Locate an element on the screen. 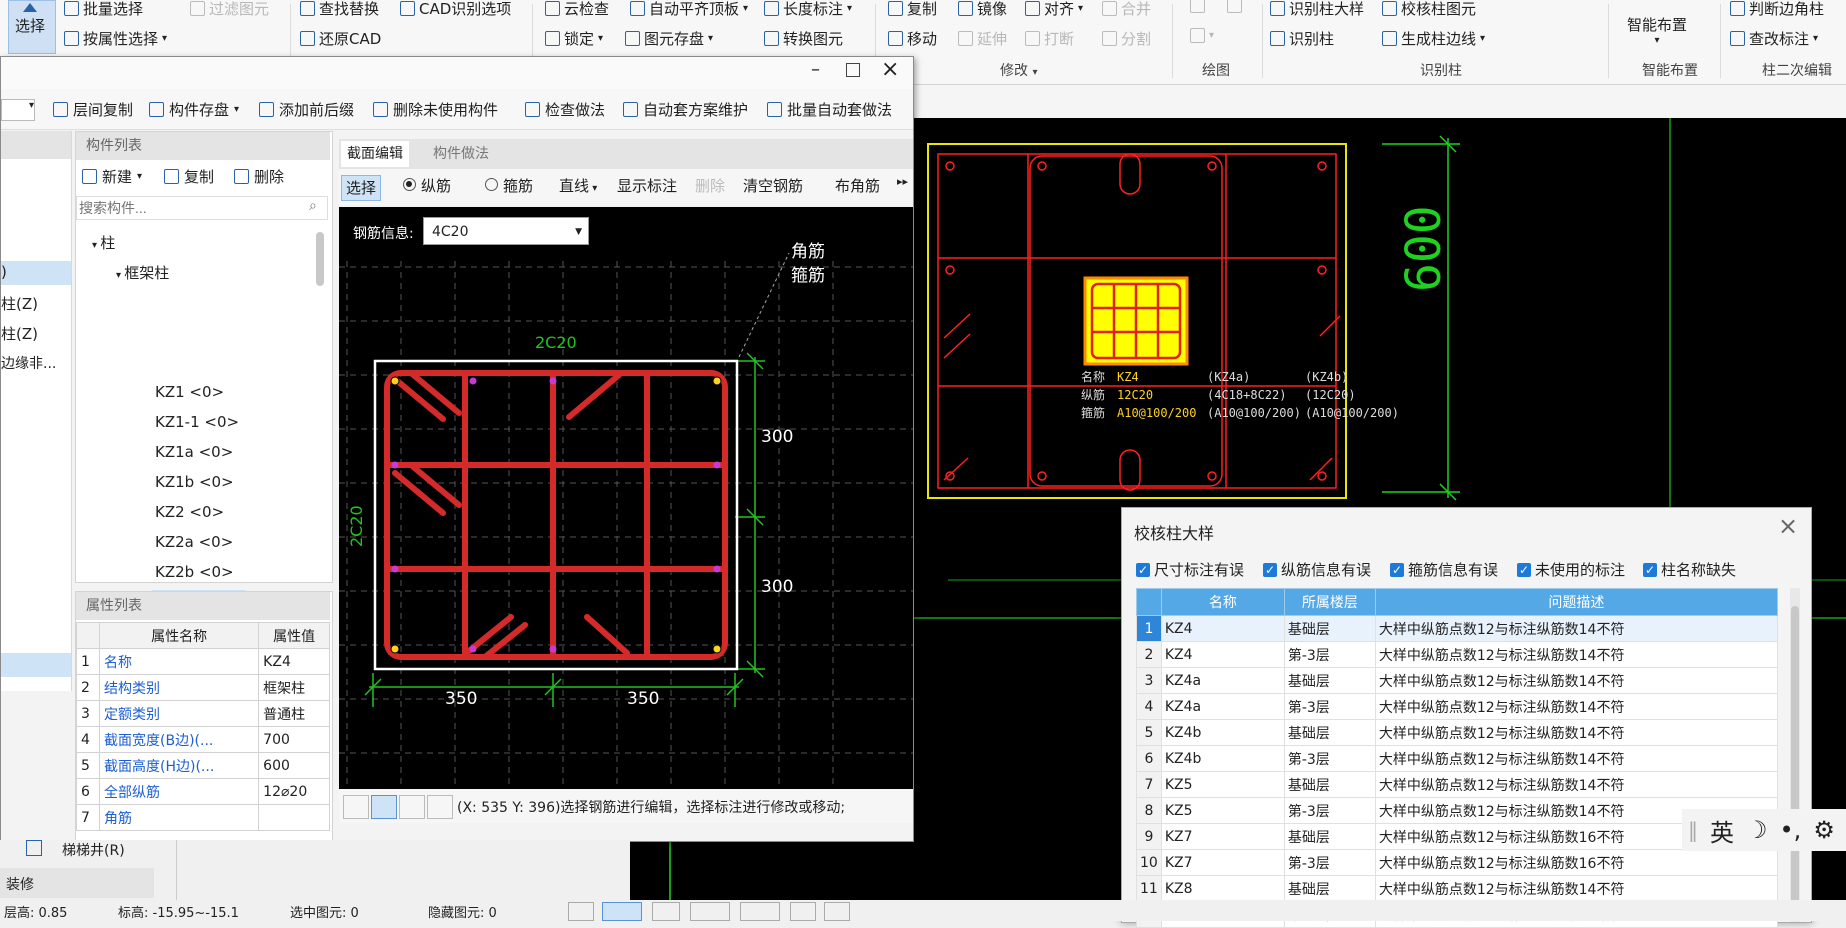 This screenshot has height=928, width=1846. result-row: 3 KZ4a 基础层 大样中纵筋点数12与标注纵筋数14不符 is located at coordinates (1457, 680).